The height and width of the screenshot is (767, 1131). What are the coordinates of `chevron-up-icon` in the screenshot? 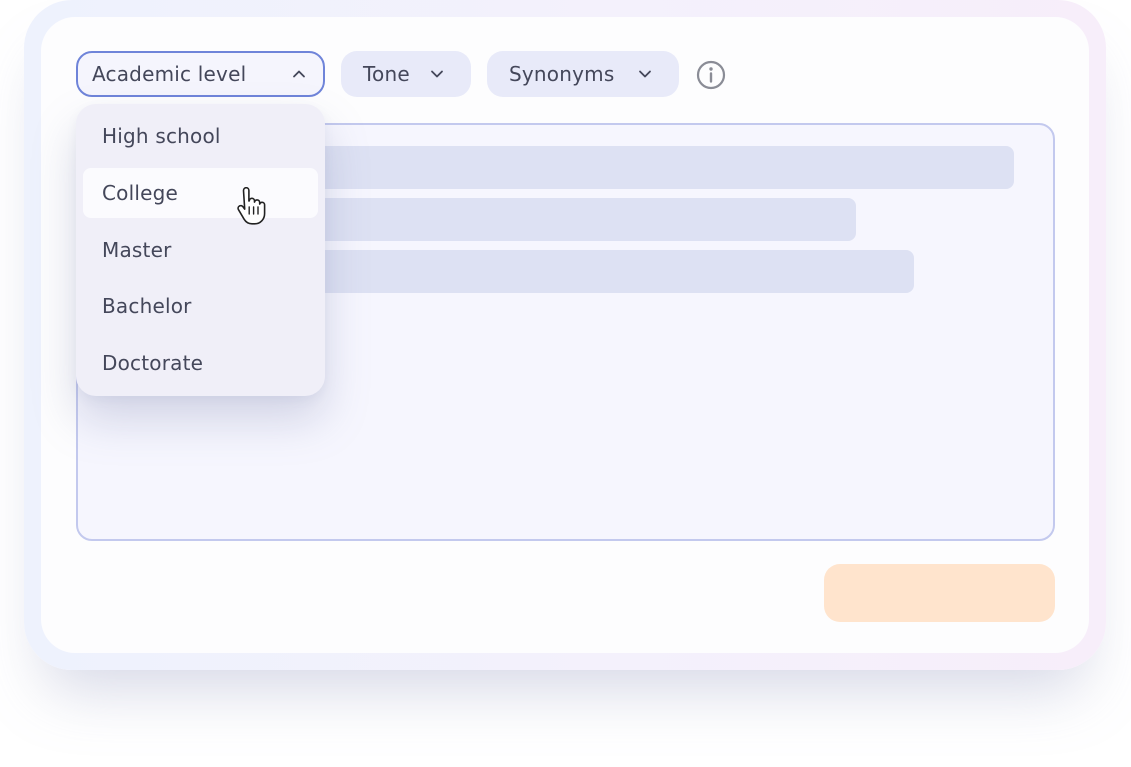 It's located at (299, 74).